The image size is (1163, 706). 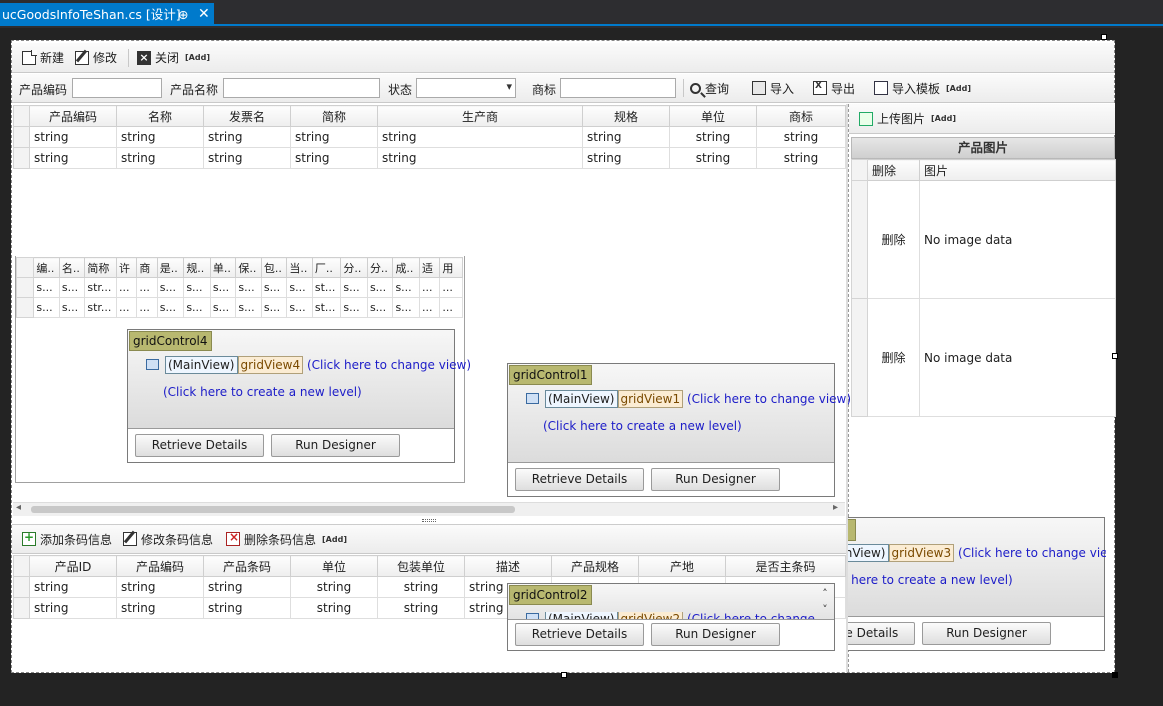 What do you see at coordinates (274, 267) in the screenshot?
I see `column-header: 包..` at bounding box center [274, 267].